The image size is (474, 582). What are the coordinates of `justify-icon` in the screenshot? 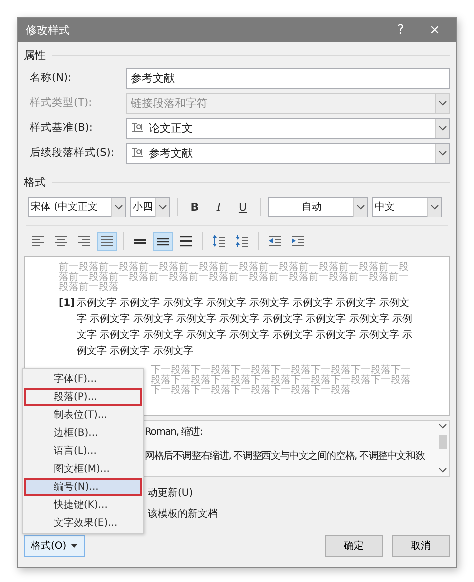 It's located at (107, 241).